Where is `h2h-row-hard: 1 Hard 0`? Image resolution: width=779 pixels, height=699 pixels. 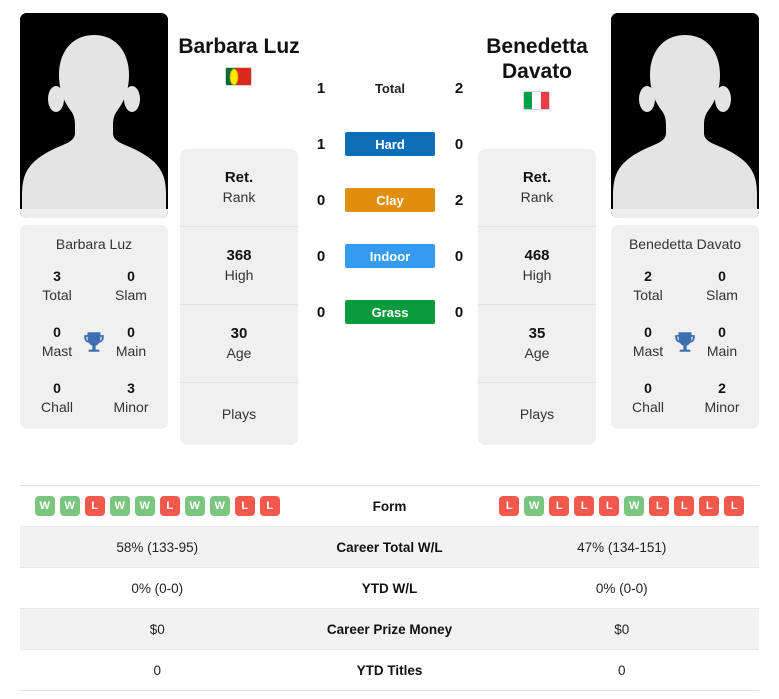 h2h-row-hard: 1 Hard 0 is located at coordinates (390, 144).